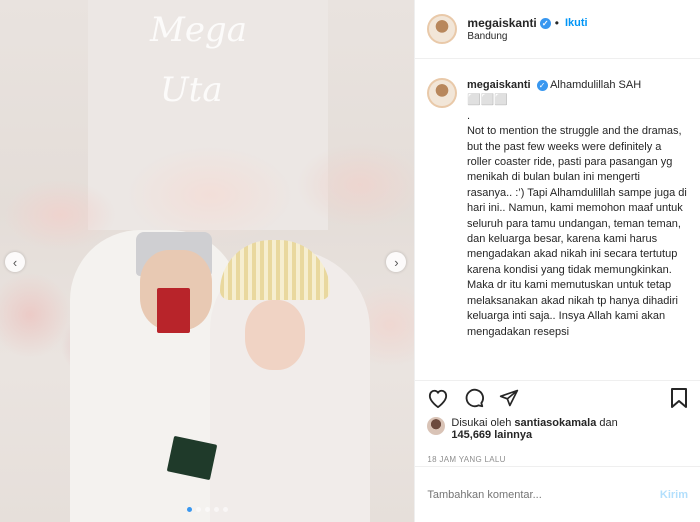 The width and height of the screenshot is (700, 522). I want to click on prev-arrow-button: ‹, so click(15, 262).